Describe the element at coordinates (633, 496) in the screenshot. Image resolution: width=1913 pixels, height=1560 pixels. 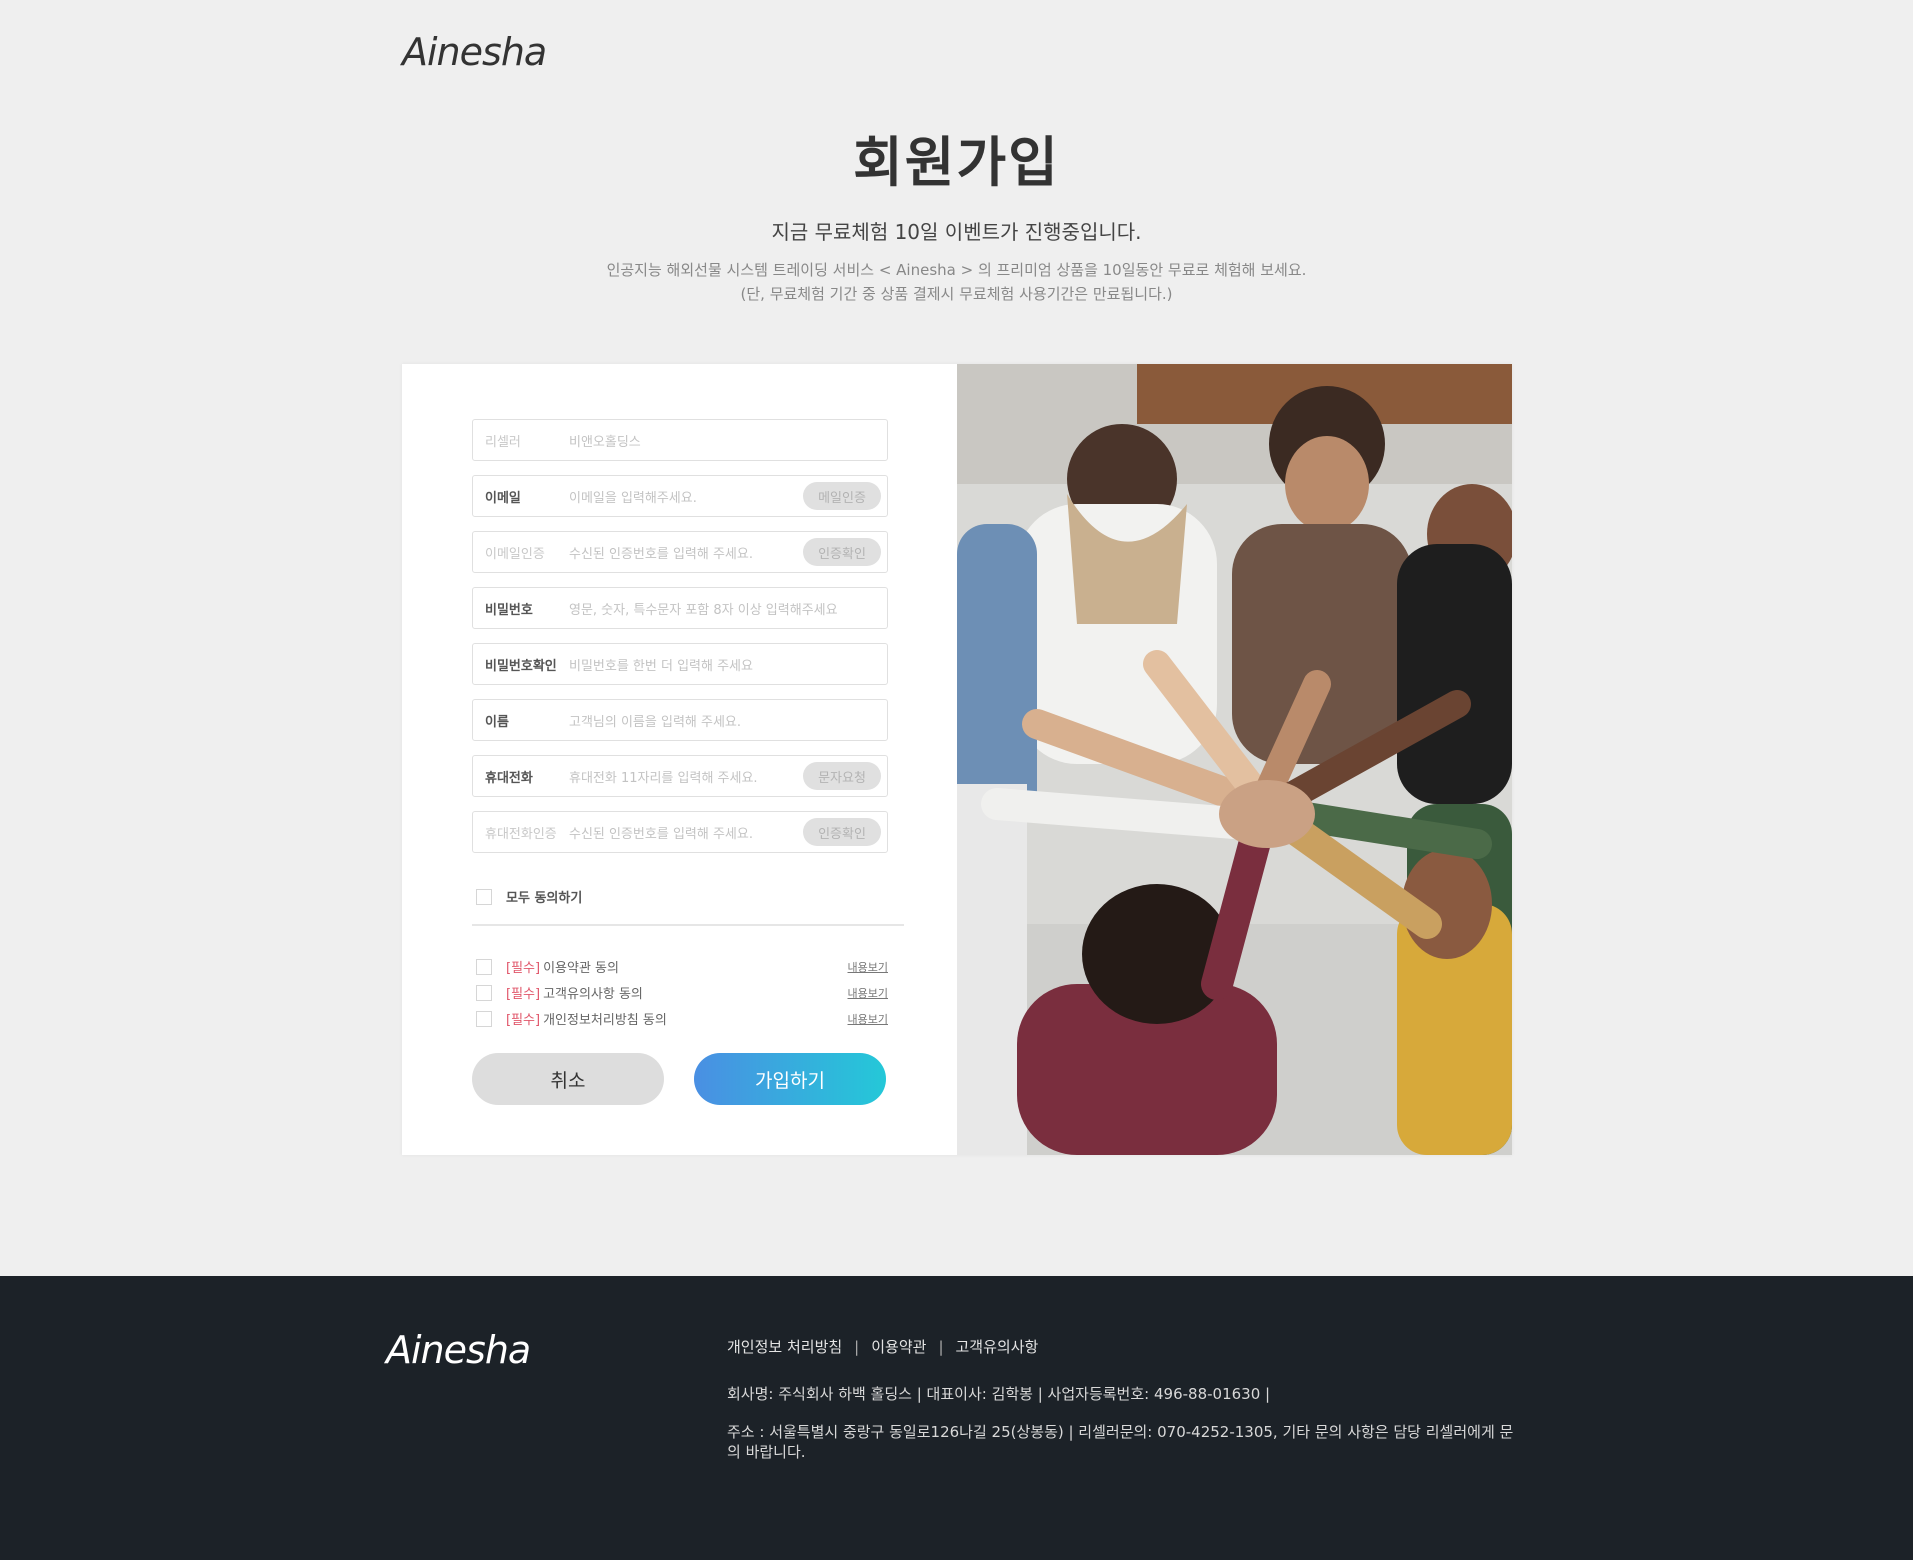
I see `email-input: 이메일을 입력해주세요.` at that location.